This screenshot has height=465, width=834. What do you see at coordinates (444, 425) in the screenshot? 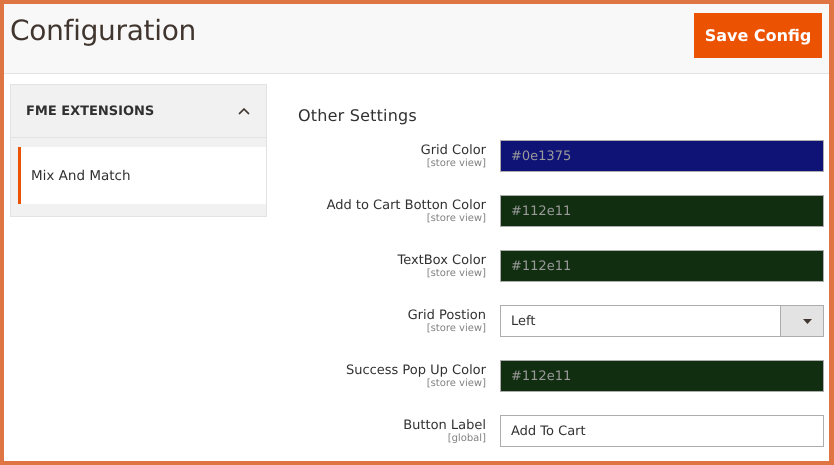
I see `field-label: Button Label` at bounding box center [444, 425].